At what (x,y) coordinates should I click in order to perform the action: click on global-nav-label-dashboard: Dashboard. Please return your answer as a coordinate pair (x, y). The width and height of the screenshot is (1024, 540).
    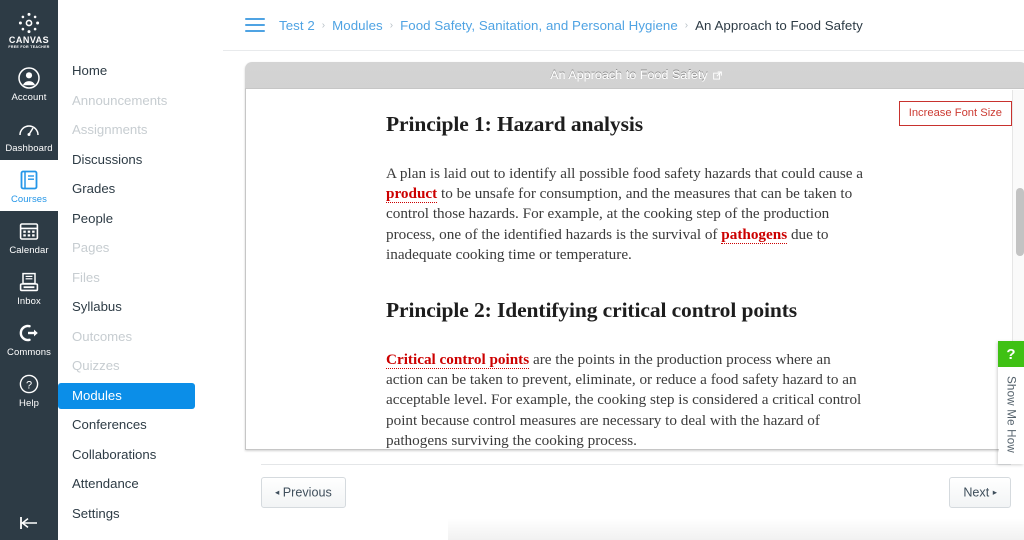
    Looking at the image, I should click on (29, 148).